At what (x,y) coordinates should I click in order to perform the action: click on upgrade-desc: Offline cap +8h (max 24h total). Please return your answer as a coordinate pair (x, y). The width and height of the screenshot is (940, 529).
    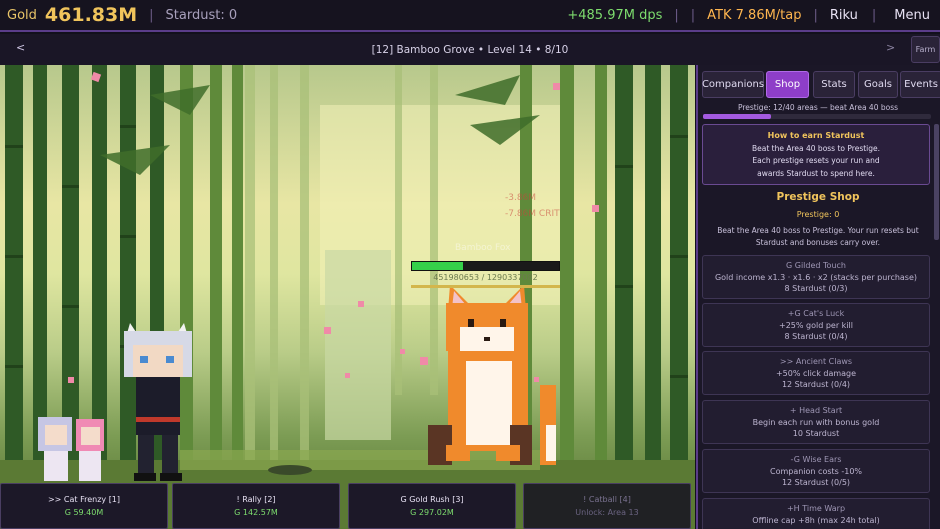
    Looking at the image, I should click on (816, 520).